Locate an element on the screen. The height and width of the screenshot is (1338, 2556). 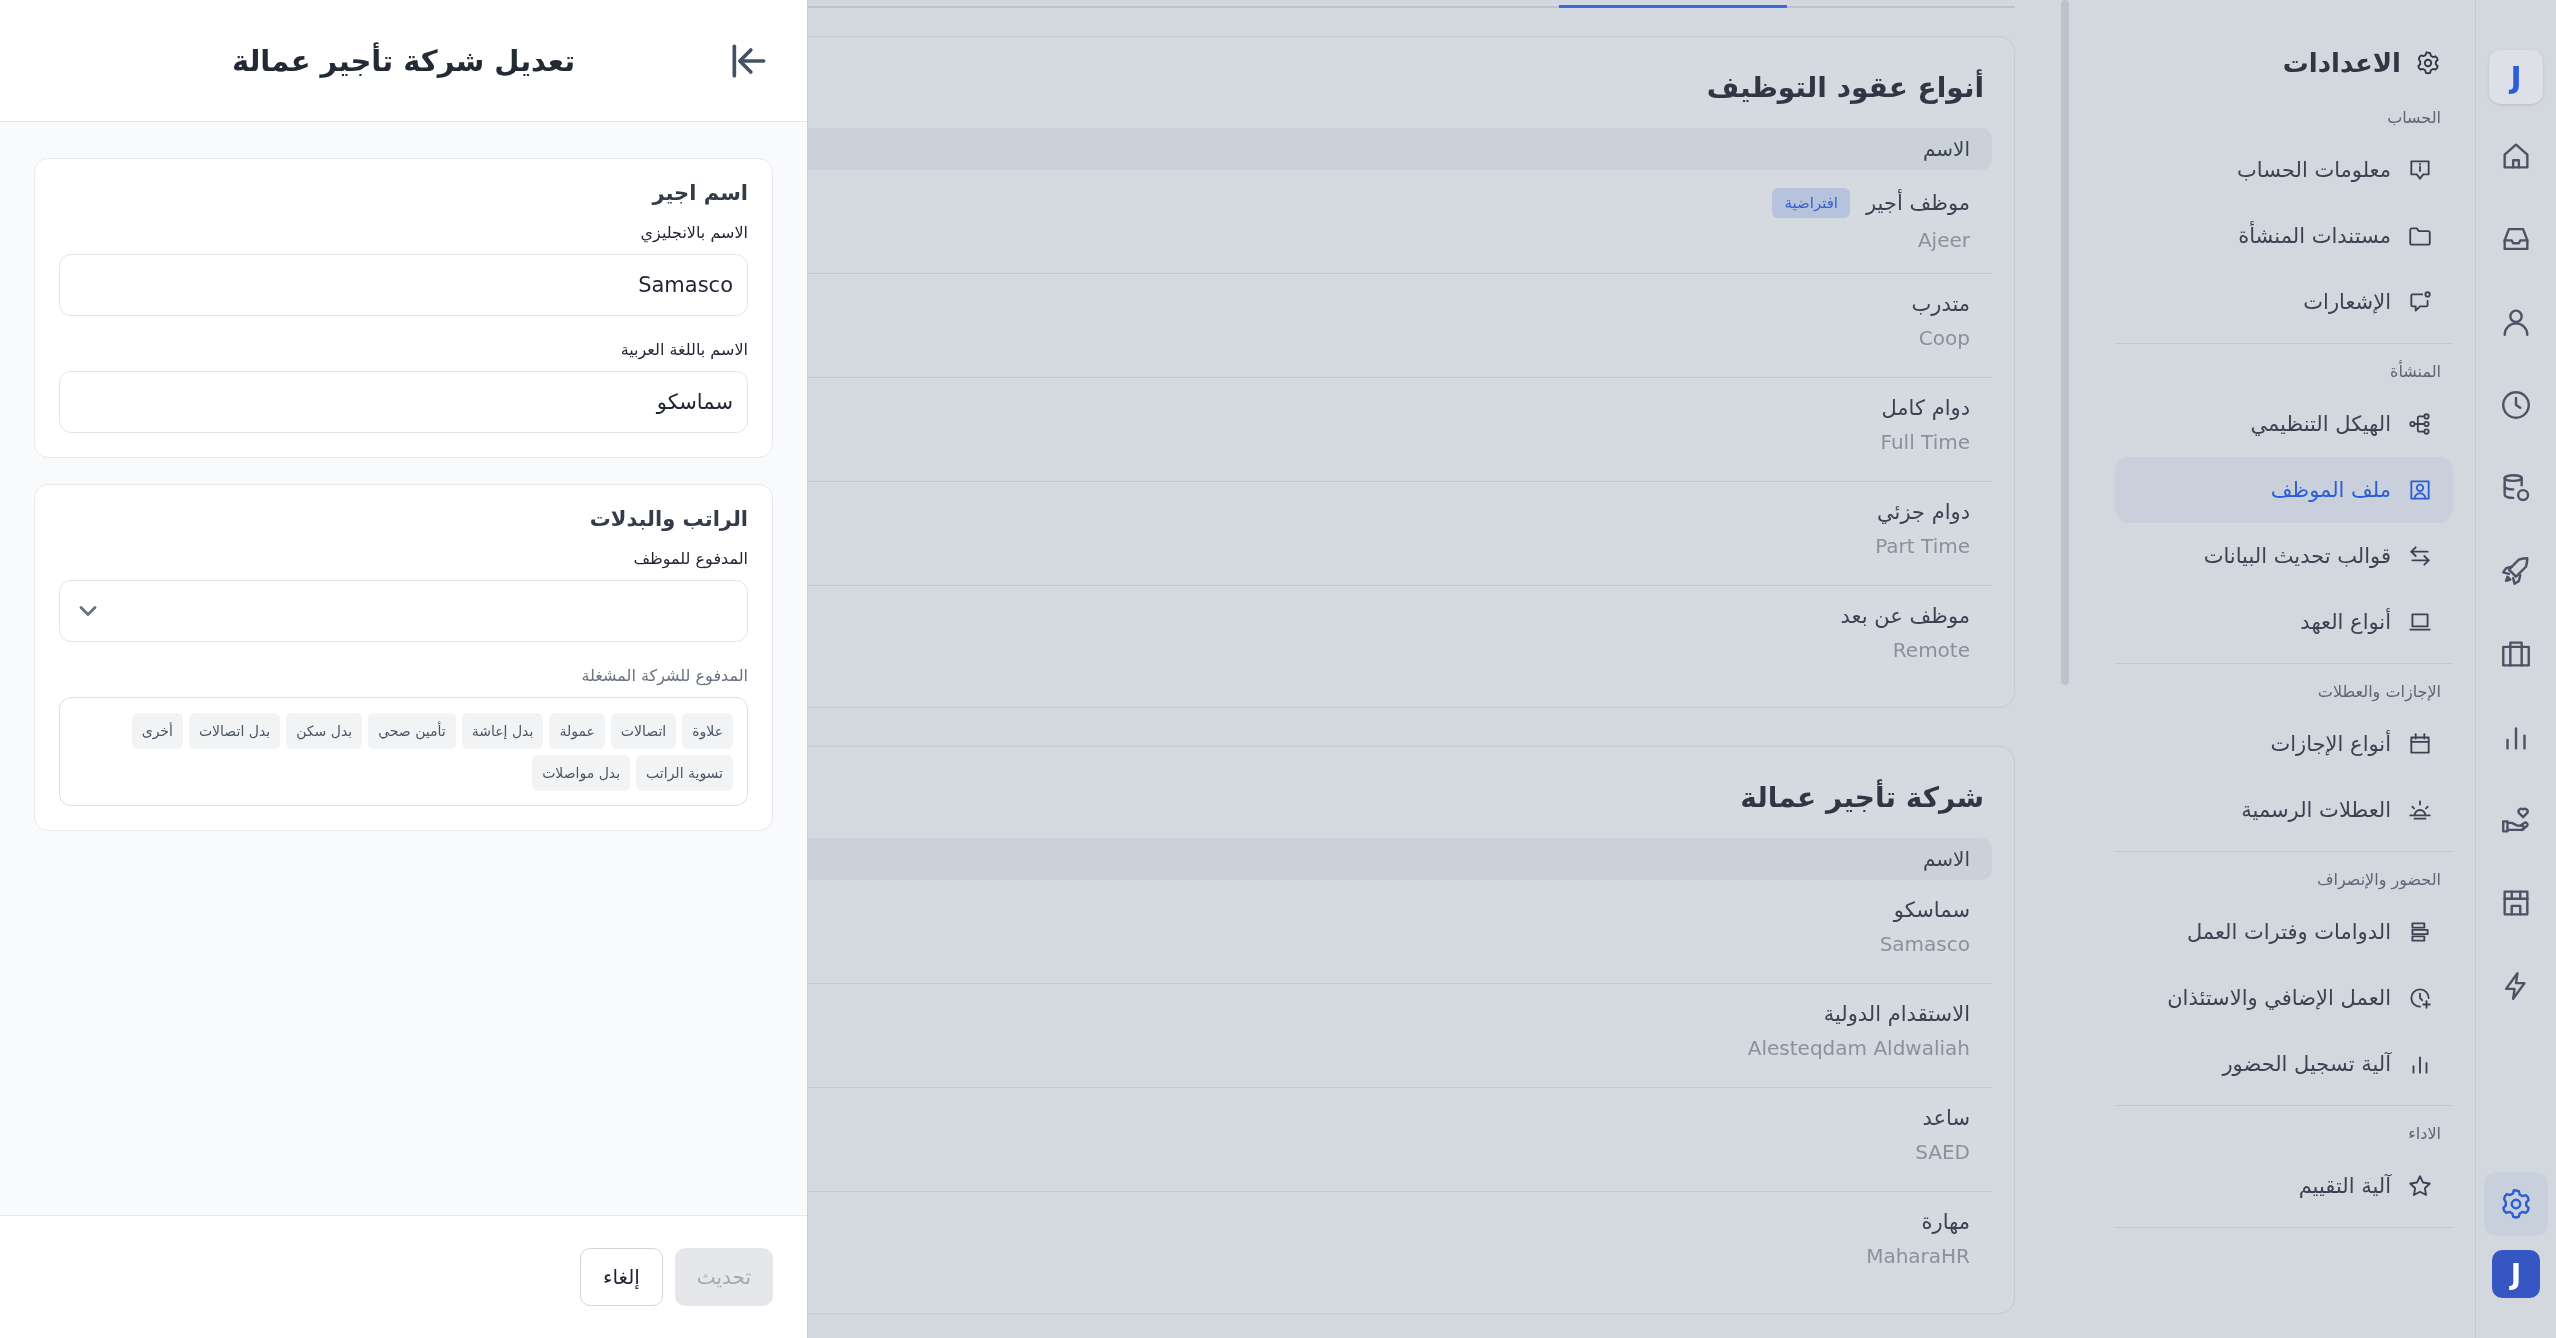
tag-chip: عمولة is located at coordinates (577, 731).